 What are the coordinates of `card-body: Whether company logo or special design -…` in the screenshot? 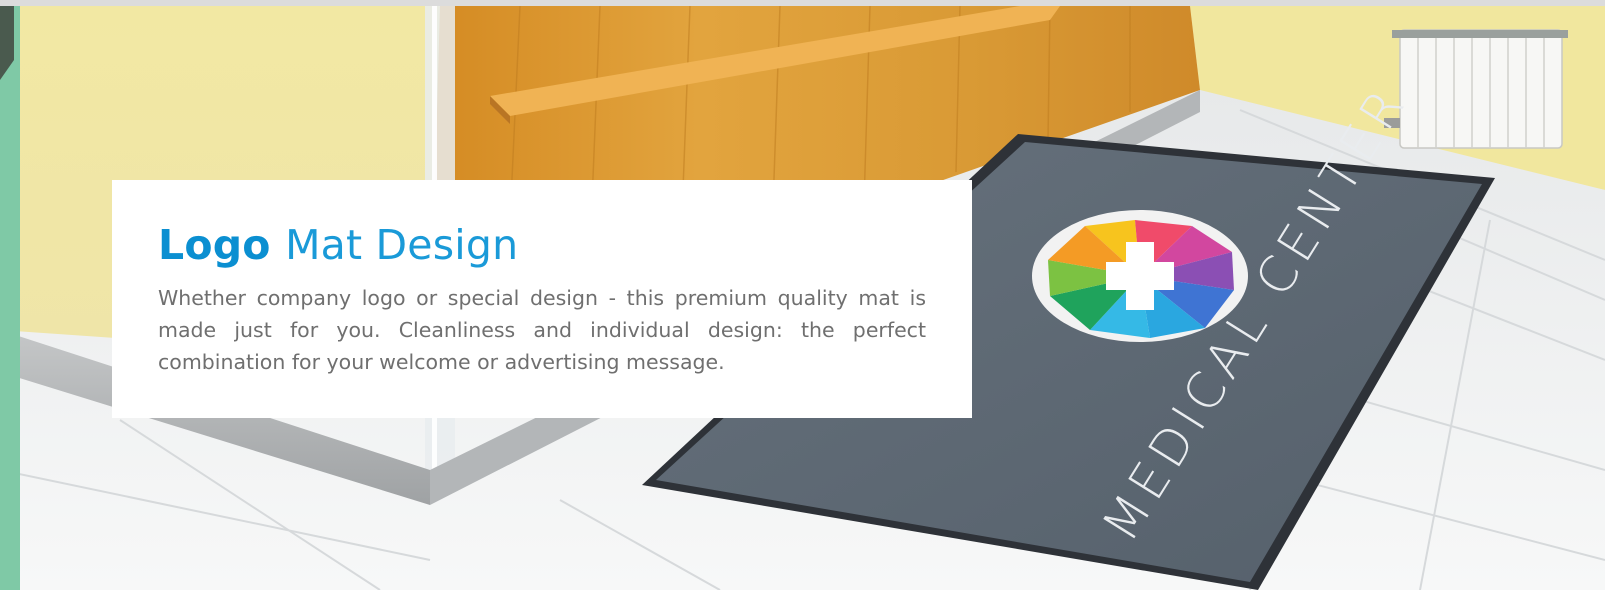 It's located at (542, 330).